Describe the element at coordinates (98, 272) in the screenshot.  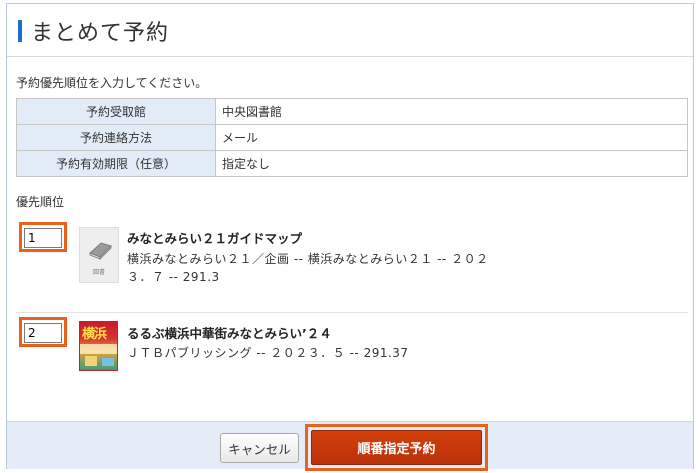
I see `thumbnail-label: 図書` at that location.